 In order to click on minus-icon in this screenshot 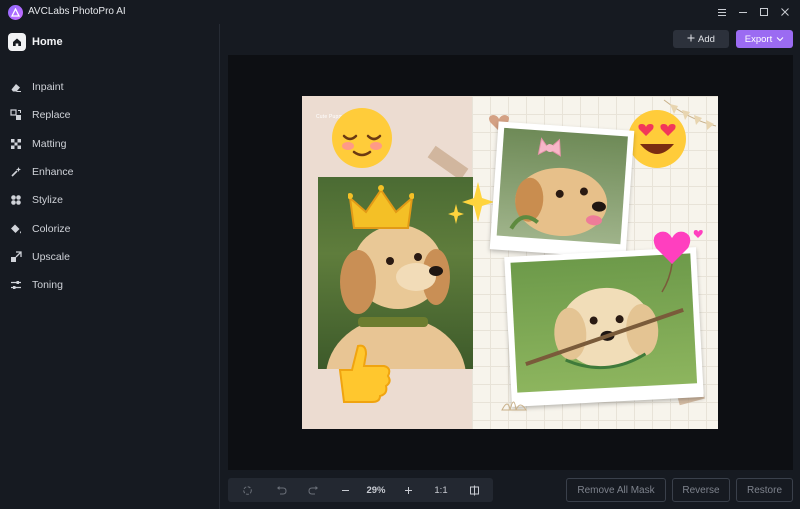, I will do `click(345, 490)`.